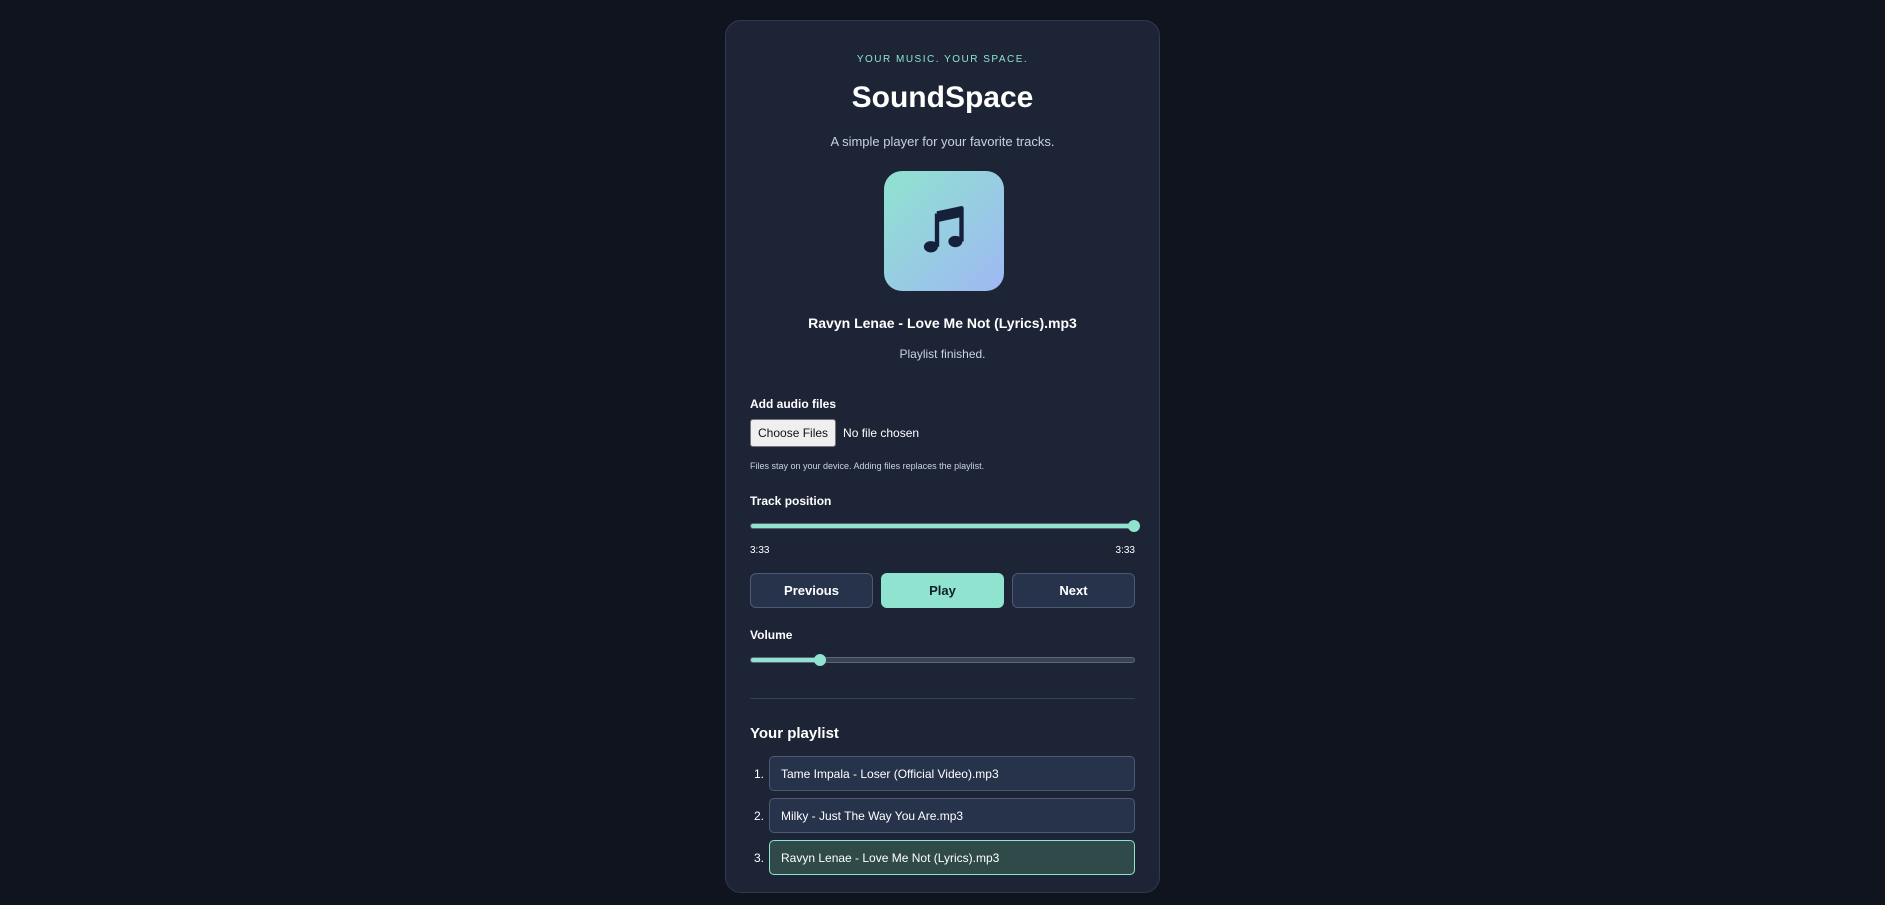 This screenshot has width=1885, height=905. What do you see at coordinates (760, 550) in the screenshot?
I see `current-time: 3:33` at bounding box center [760, 550].